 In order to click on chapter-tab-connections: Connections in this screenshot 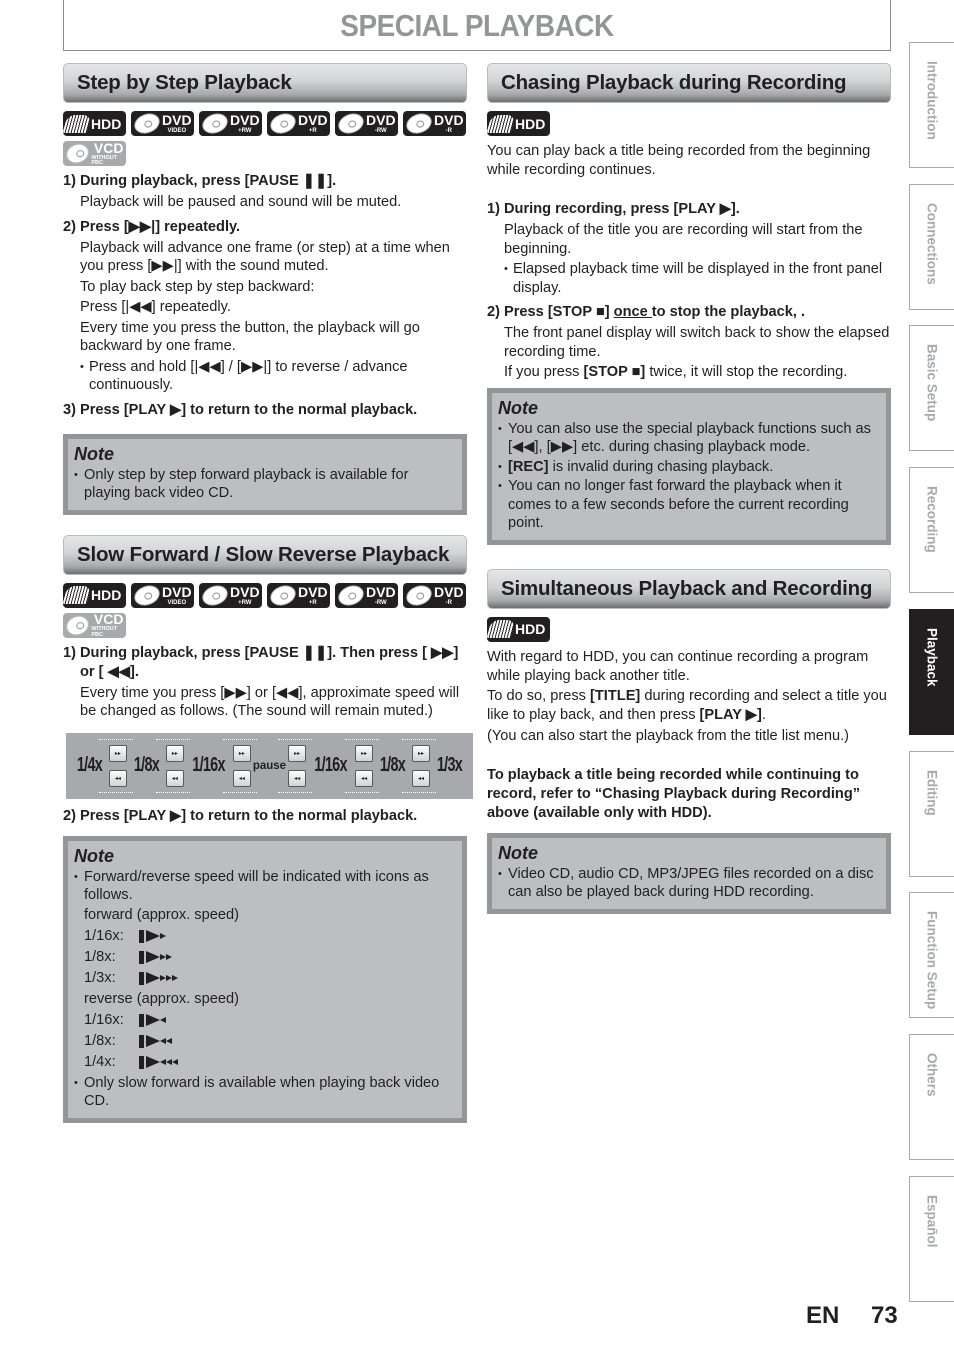, I will do `click(931, 246)`.